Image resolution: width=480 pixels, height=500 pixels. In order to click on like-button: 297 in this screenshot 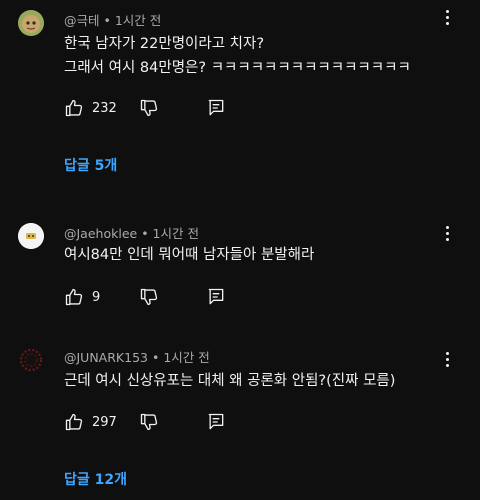, I will do `click(90, 422)`.